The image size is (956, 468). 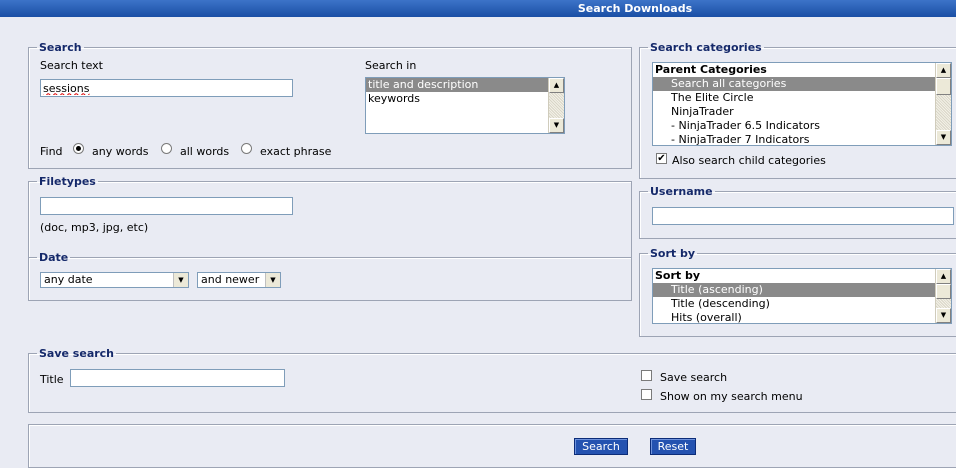 I want to click on search-in-listbox: title and description keywords ▲ ▼, so click(x=465, y=105).